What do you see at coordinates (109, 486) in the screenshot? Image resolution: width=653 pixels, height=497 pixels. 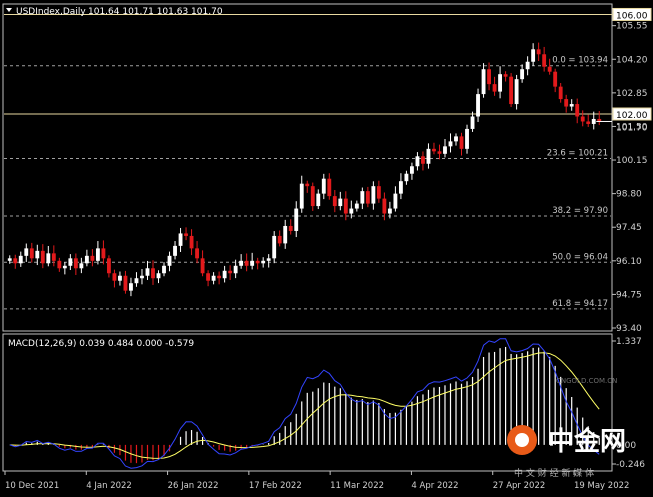 I see `date-tick-label: 4 Jan 2022` at bounding box center [109, 486].